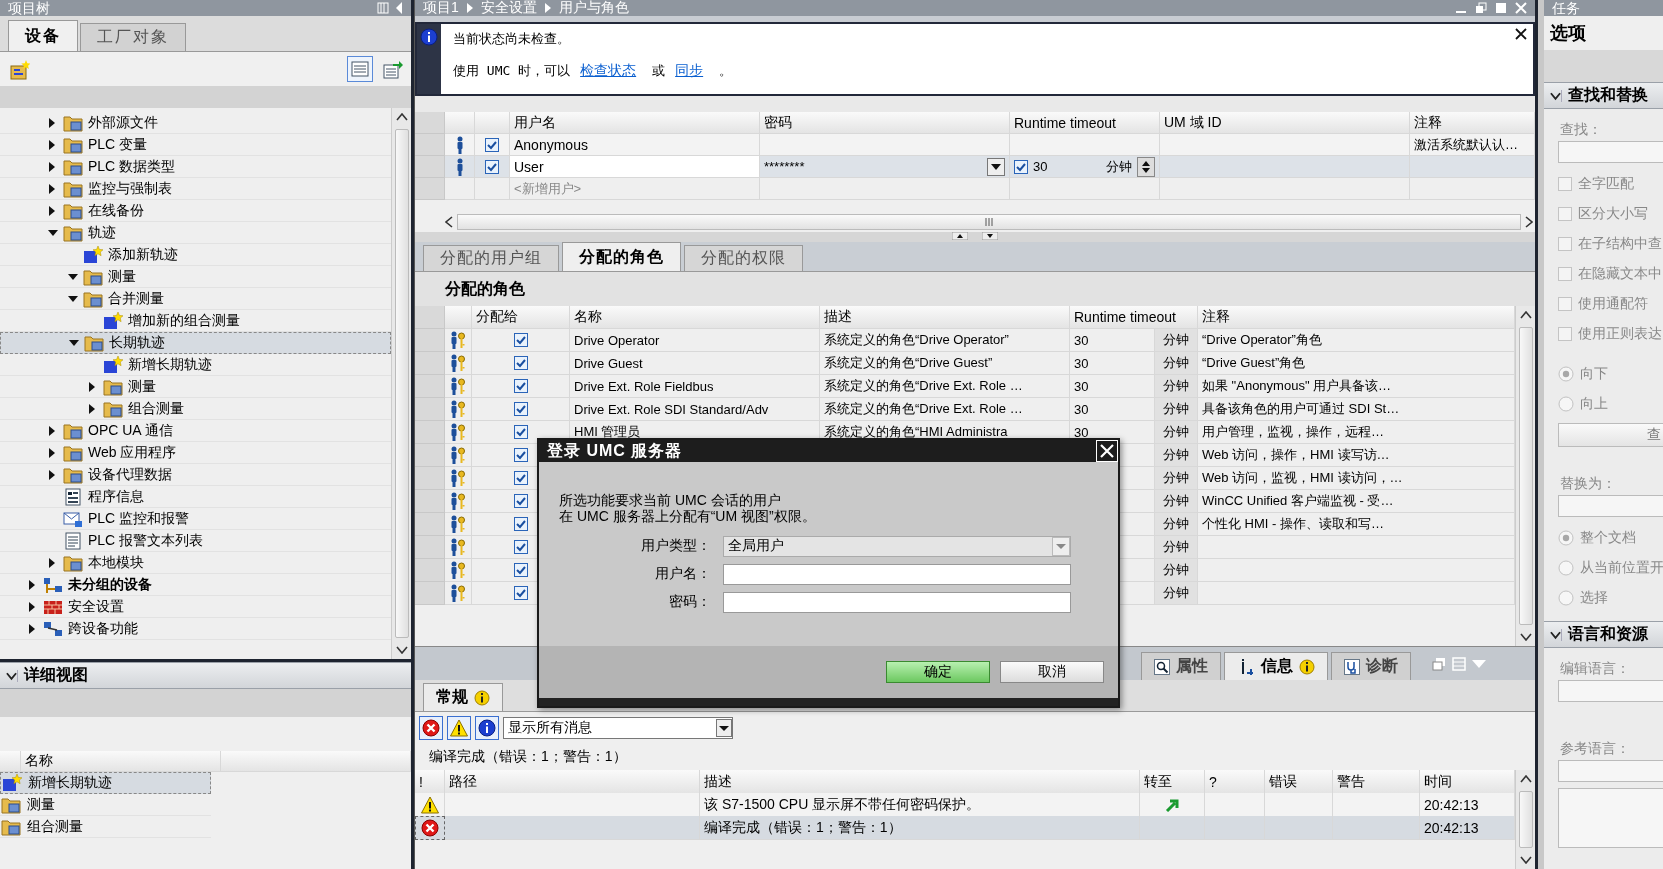  Describe the element at coordinates (608, 70) in the screenshot. I see `link: 检查状态` at that location.